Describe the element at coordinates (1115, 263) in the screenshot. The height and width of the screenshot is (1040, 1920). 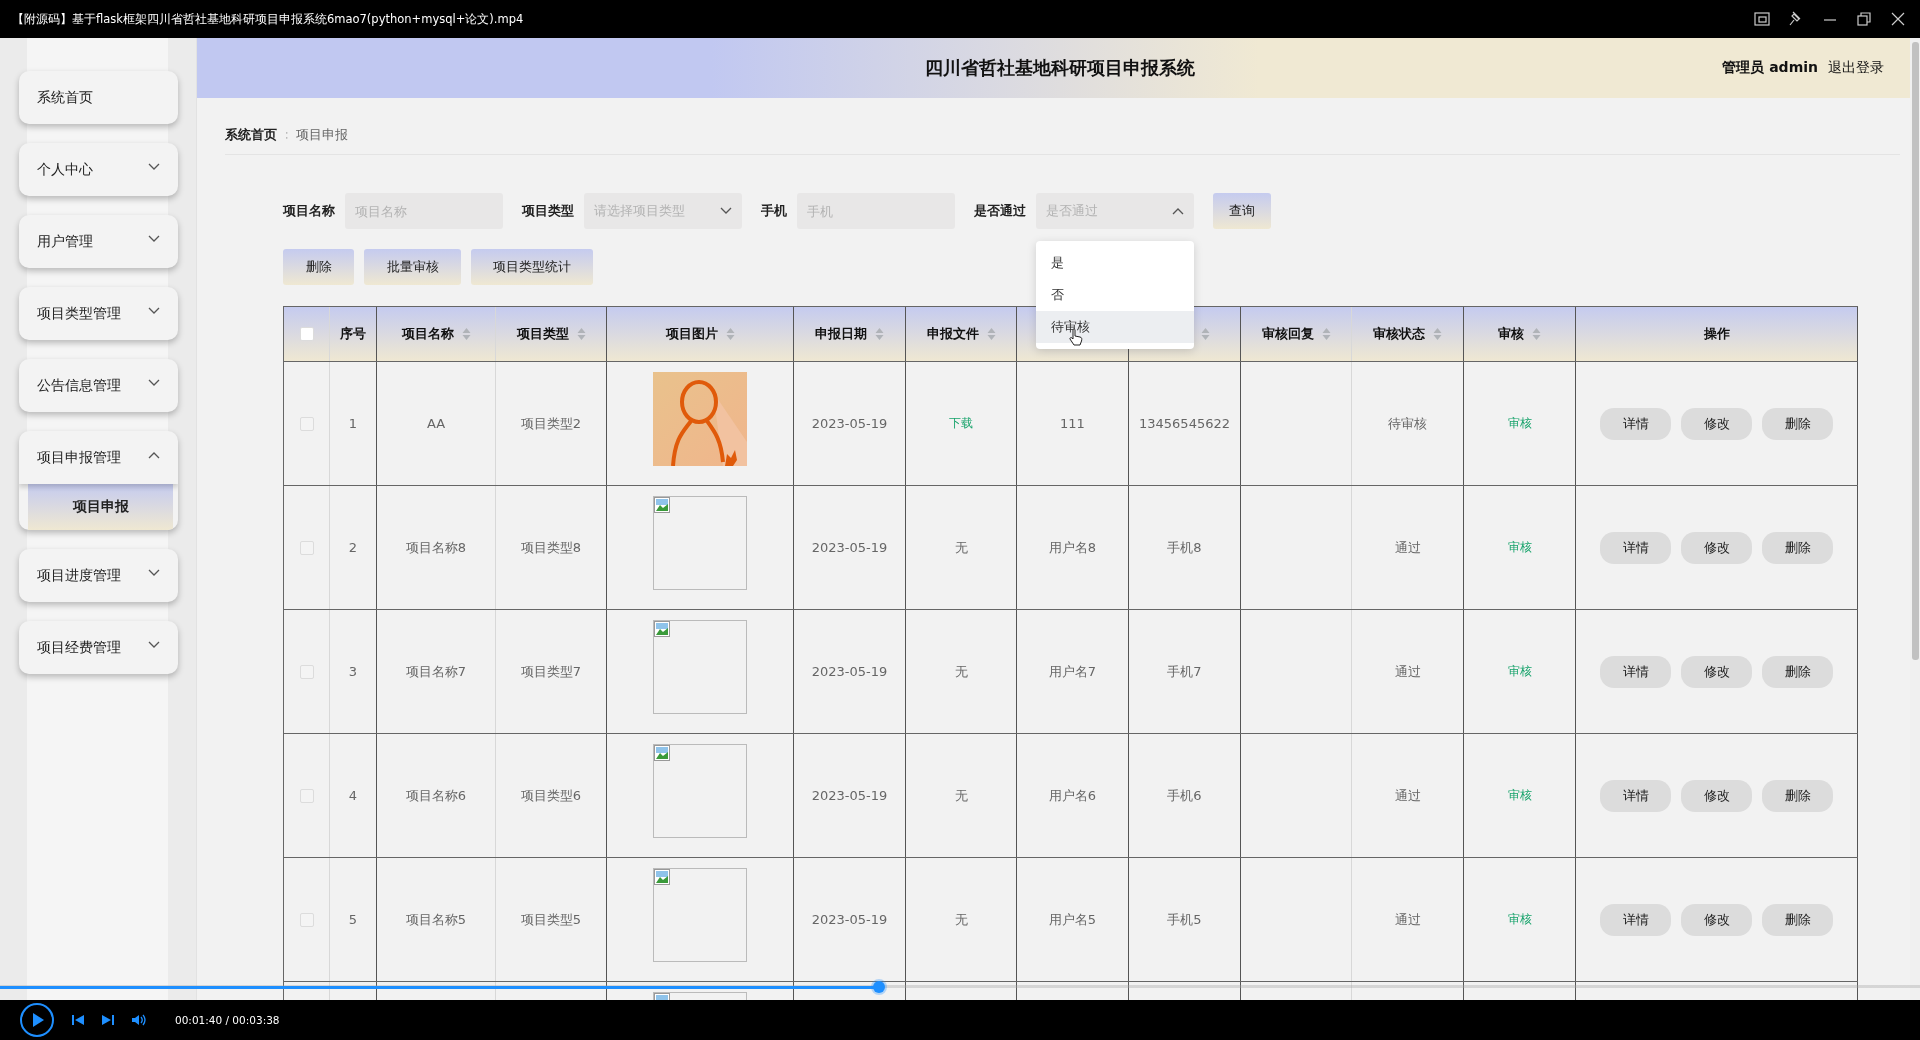
I see `dropdown-option: 是` at that location.